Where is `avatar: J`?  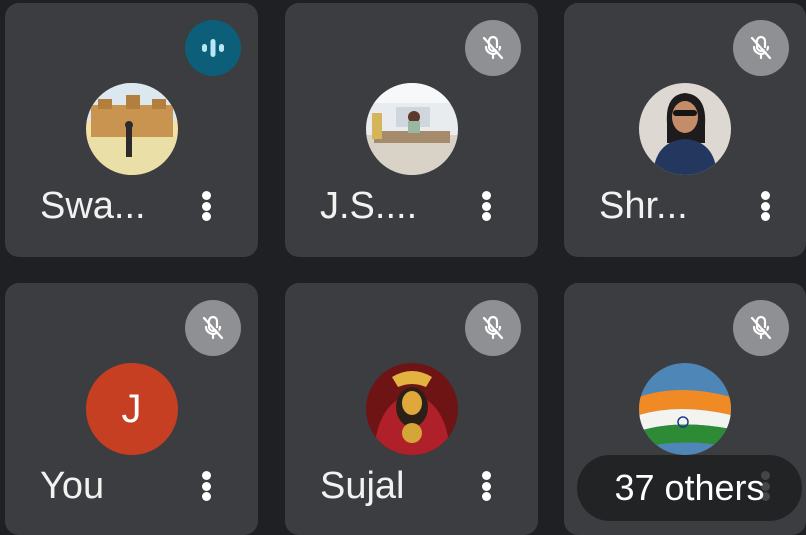
avatar: J is located at coordinates (131, 409).